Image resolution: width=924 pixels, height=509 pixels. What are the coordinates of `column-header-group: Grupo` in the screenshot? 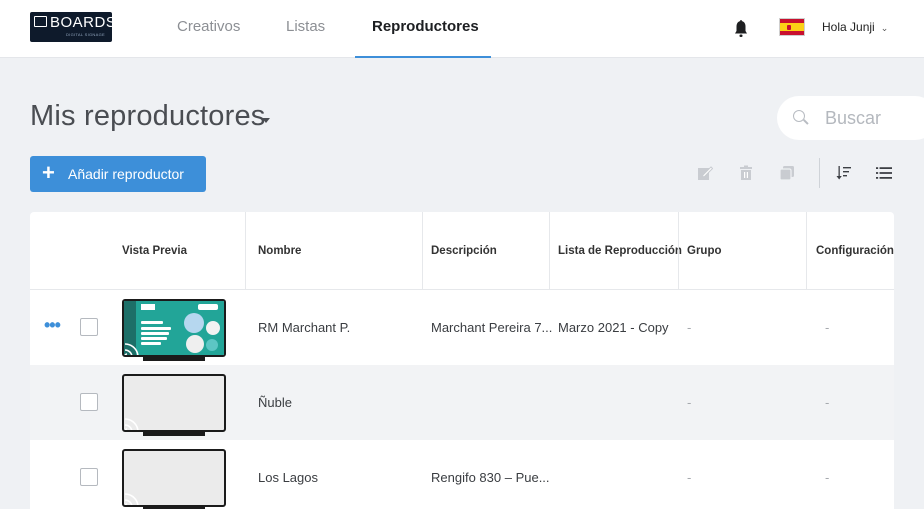 It's located at (704, 251).